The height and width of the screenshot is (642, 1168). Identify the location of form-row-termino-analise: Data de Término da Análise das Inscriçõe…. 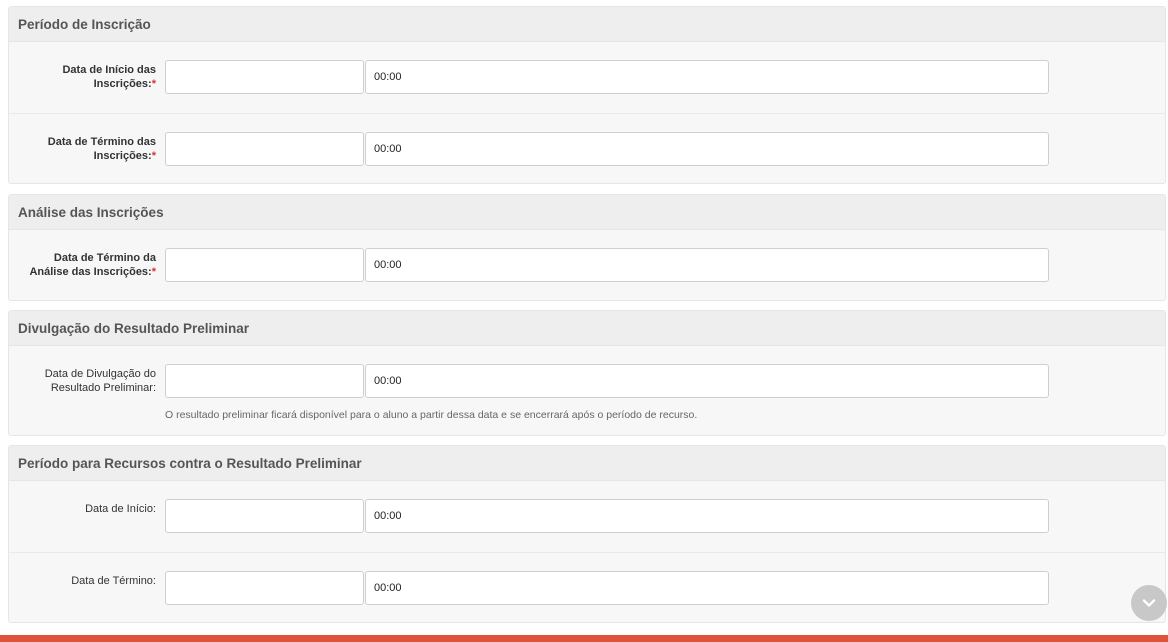
(587, 265).